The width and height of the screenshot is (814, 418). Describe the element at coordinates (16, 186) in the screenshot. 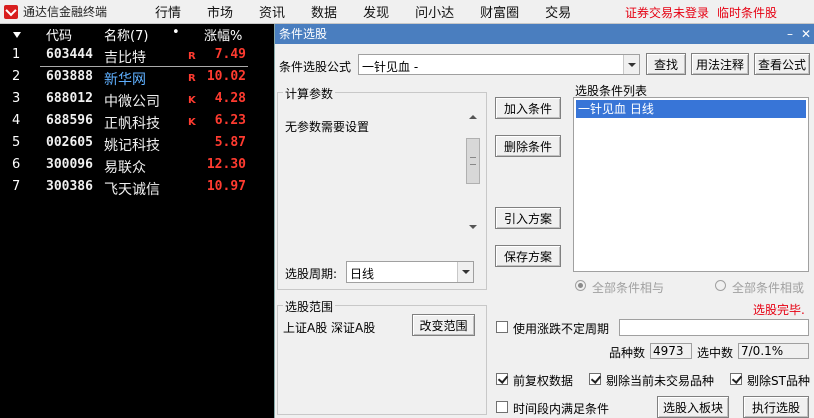

I see `row-index: 7` at that location.